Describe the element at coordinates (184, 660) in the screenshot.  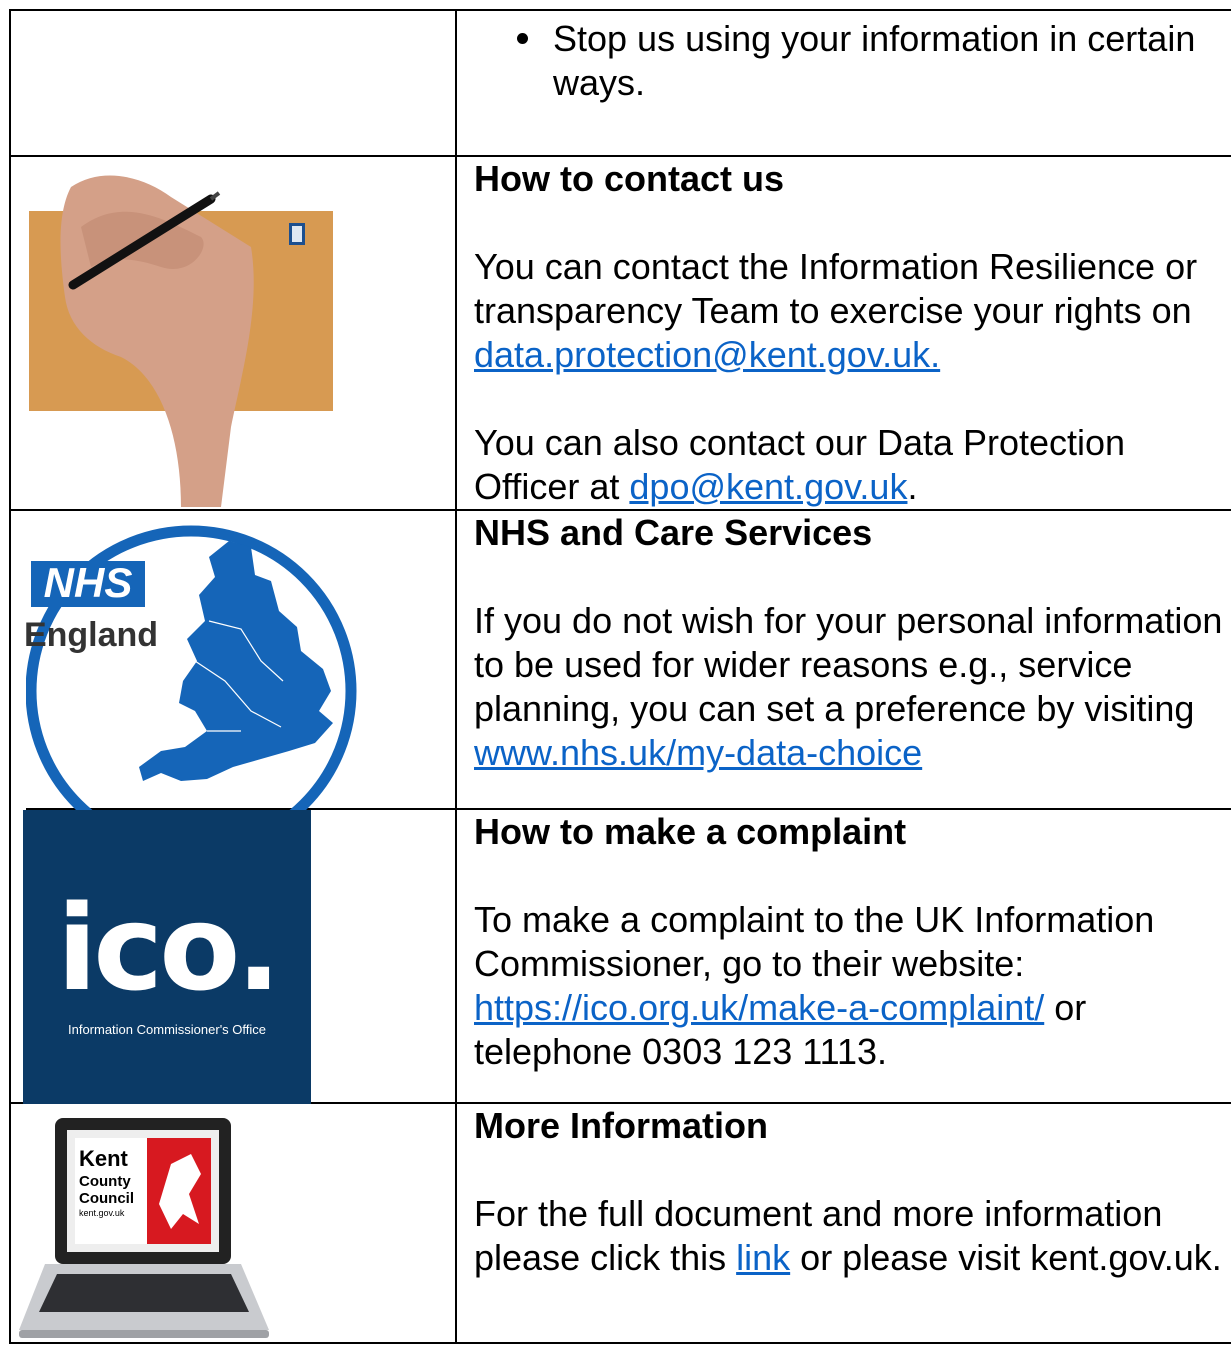
I see `nhs-england-logo: NHS England` at that location.